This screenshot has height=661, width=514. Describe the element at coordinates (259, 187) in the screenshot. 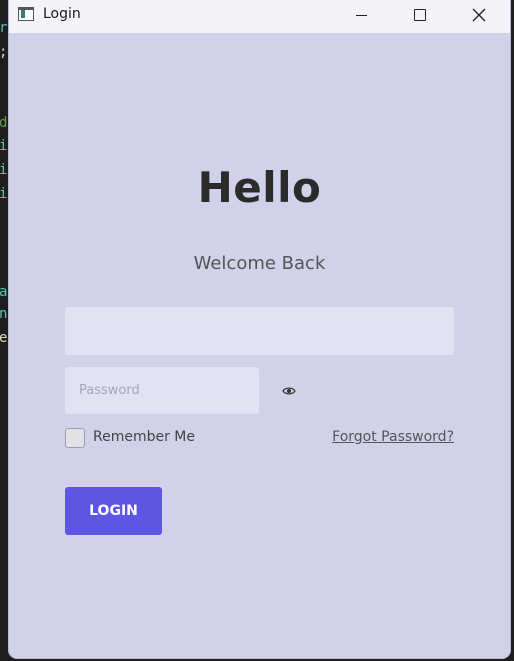

I see `page-title: Hello` at that location.